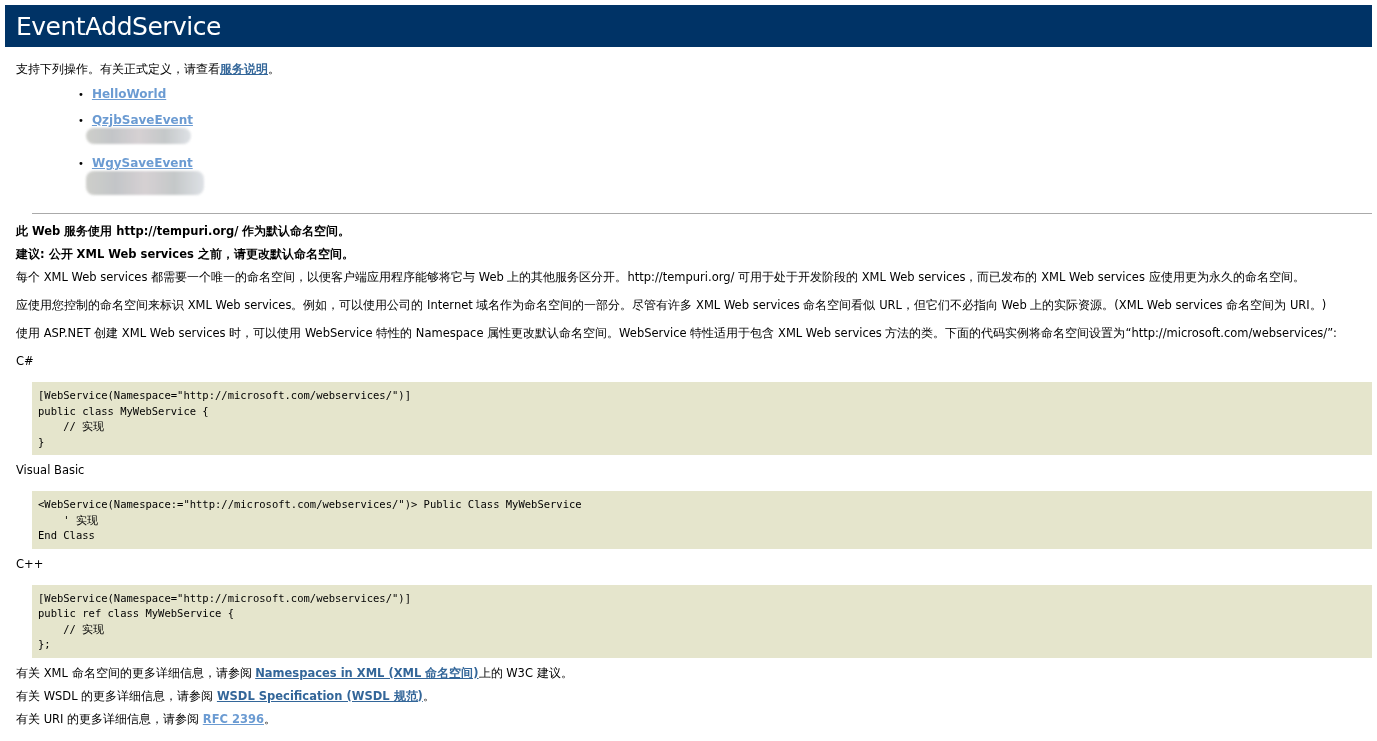 The image size is (1377, 741). I want to click on paragraph: 有关 URI 的更多详细信息，请参阅 RFC 2396。, so click(146, 719).